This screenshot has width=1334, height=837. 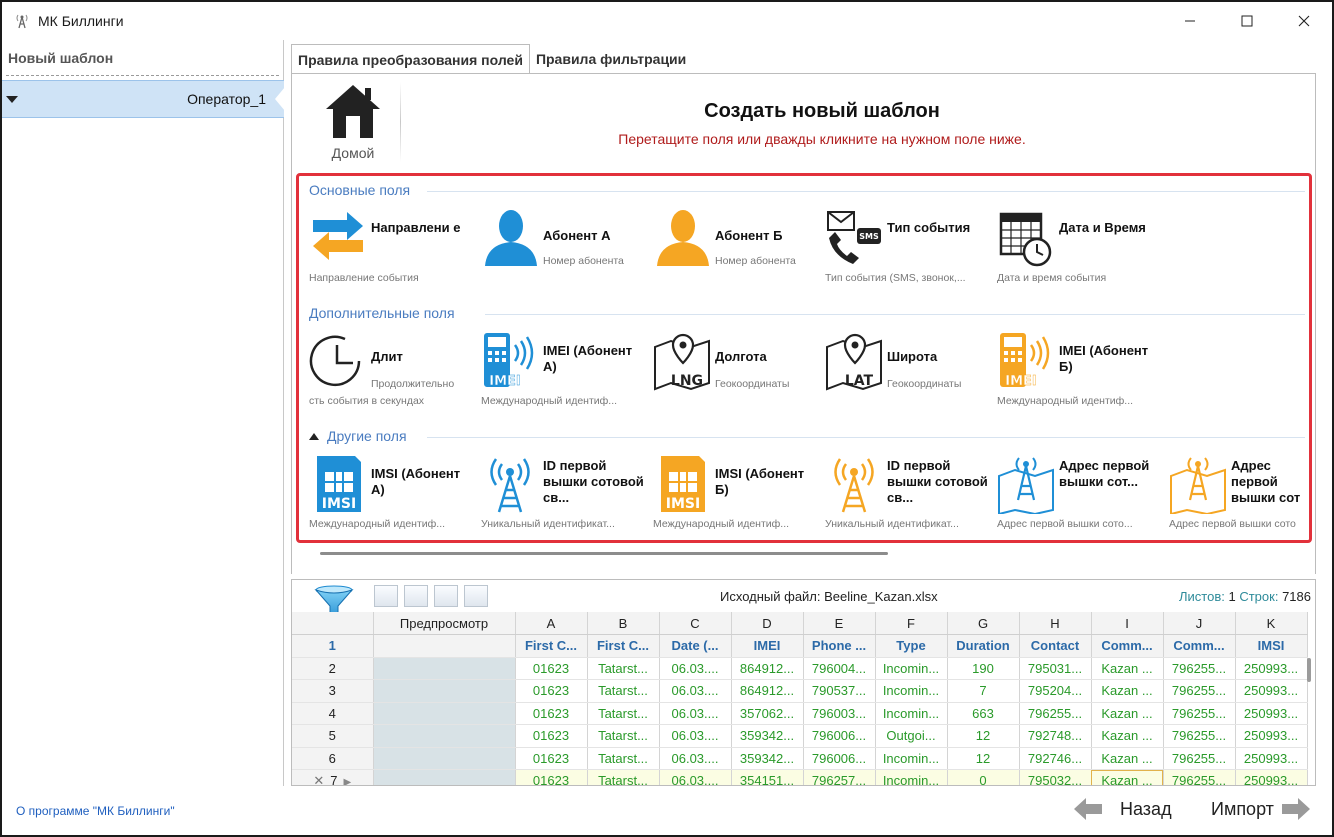 I want to click on expand-triangle-icon, so click(x=12, y=99).